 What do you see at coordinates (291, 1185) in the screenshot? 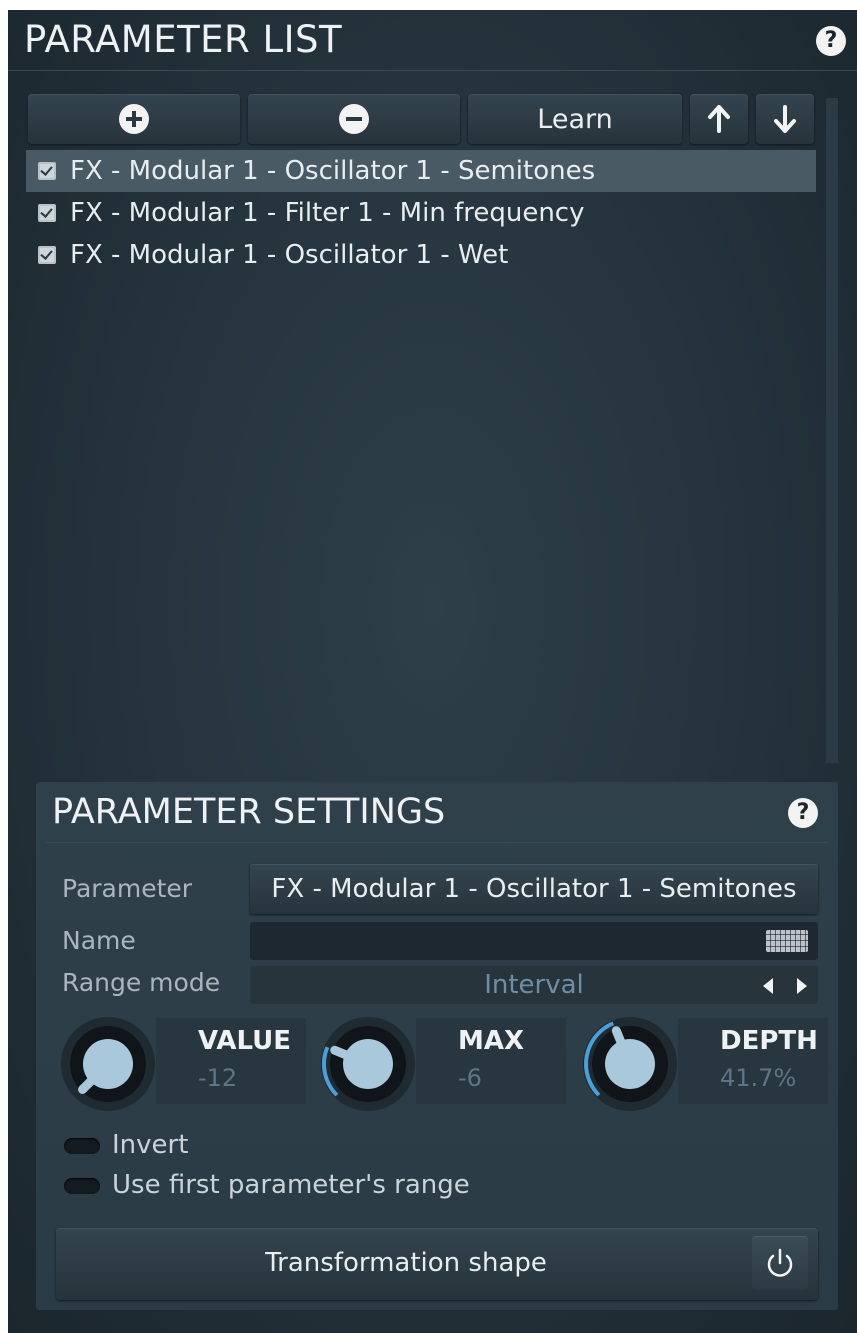
I see `first-range-label: Use first parameter's range` at bounding box center [291, 1185].